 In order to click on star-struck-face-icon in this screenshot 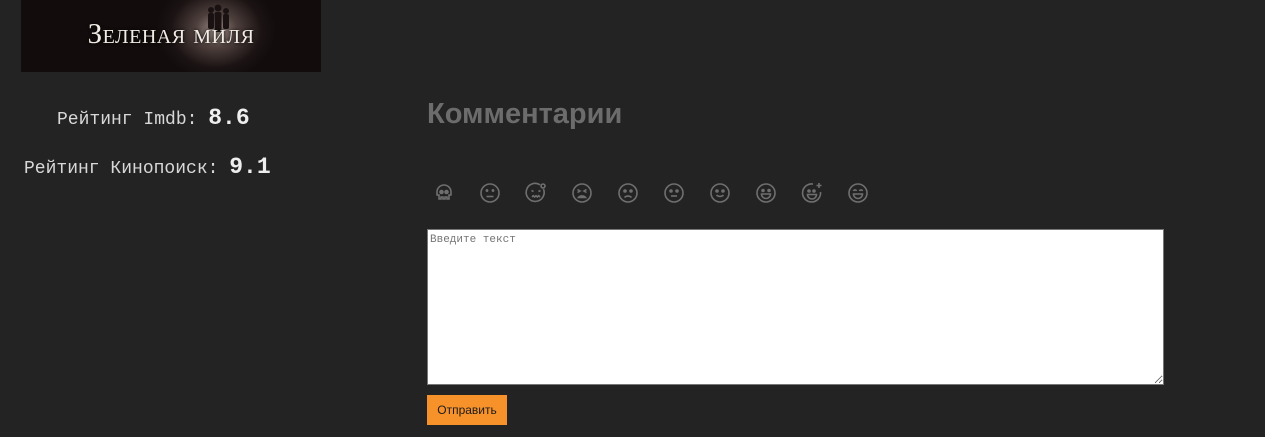, I will do `click(823, 193)`.